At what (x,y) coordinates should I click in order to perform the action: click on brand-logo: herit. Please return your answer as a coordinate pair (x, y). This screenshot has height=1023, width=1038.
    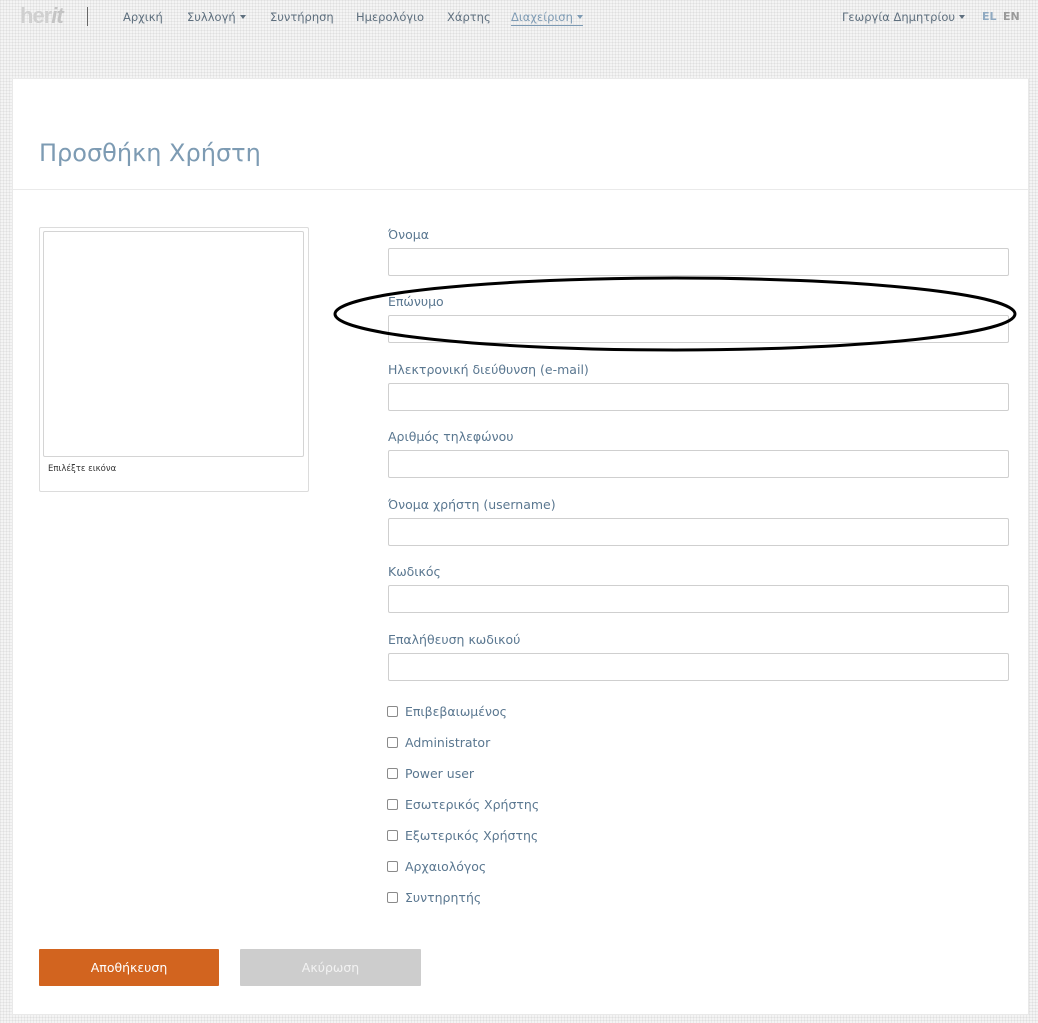
    Looking at the image, I should click on (42, 16).